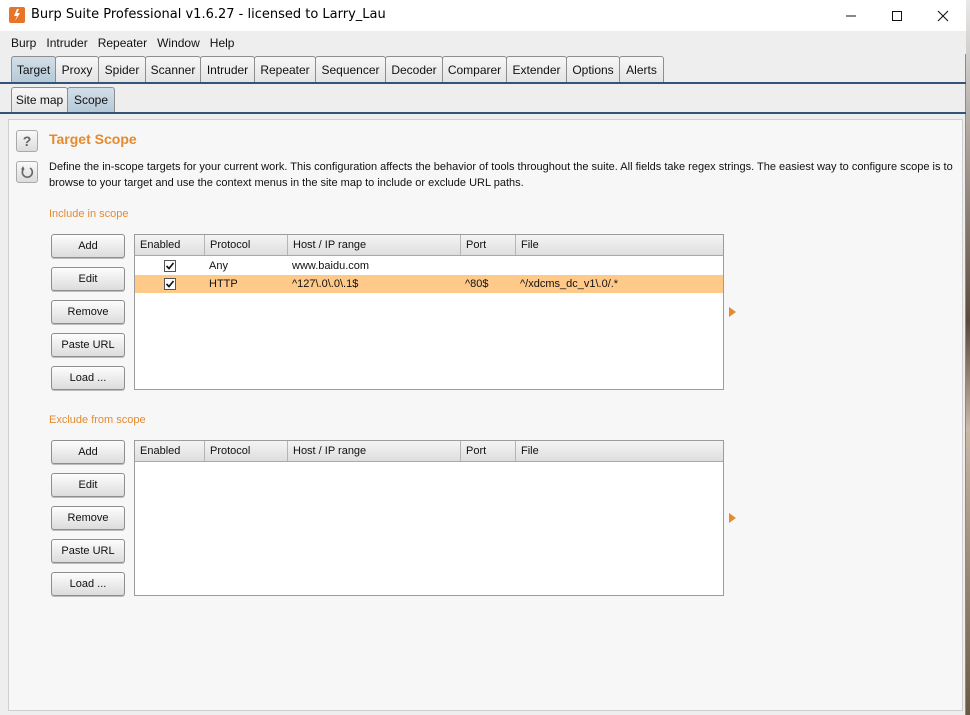  What do you see at coordinates (97, 420) in the screenshot?
I see `exclude-scope-label: Exclude from scope` at bounding box center [97, 420].